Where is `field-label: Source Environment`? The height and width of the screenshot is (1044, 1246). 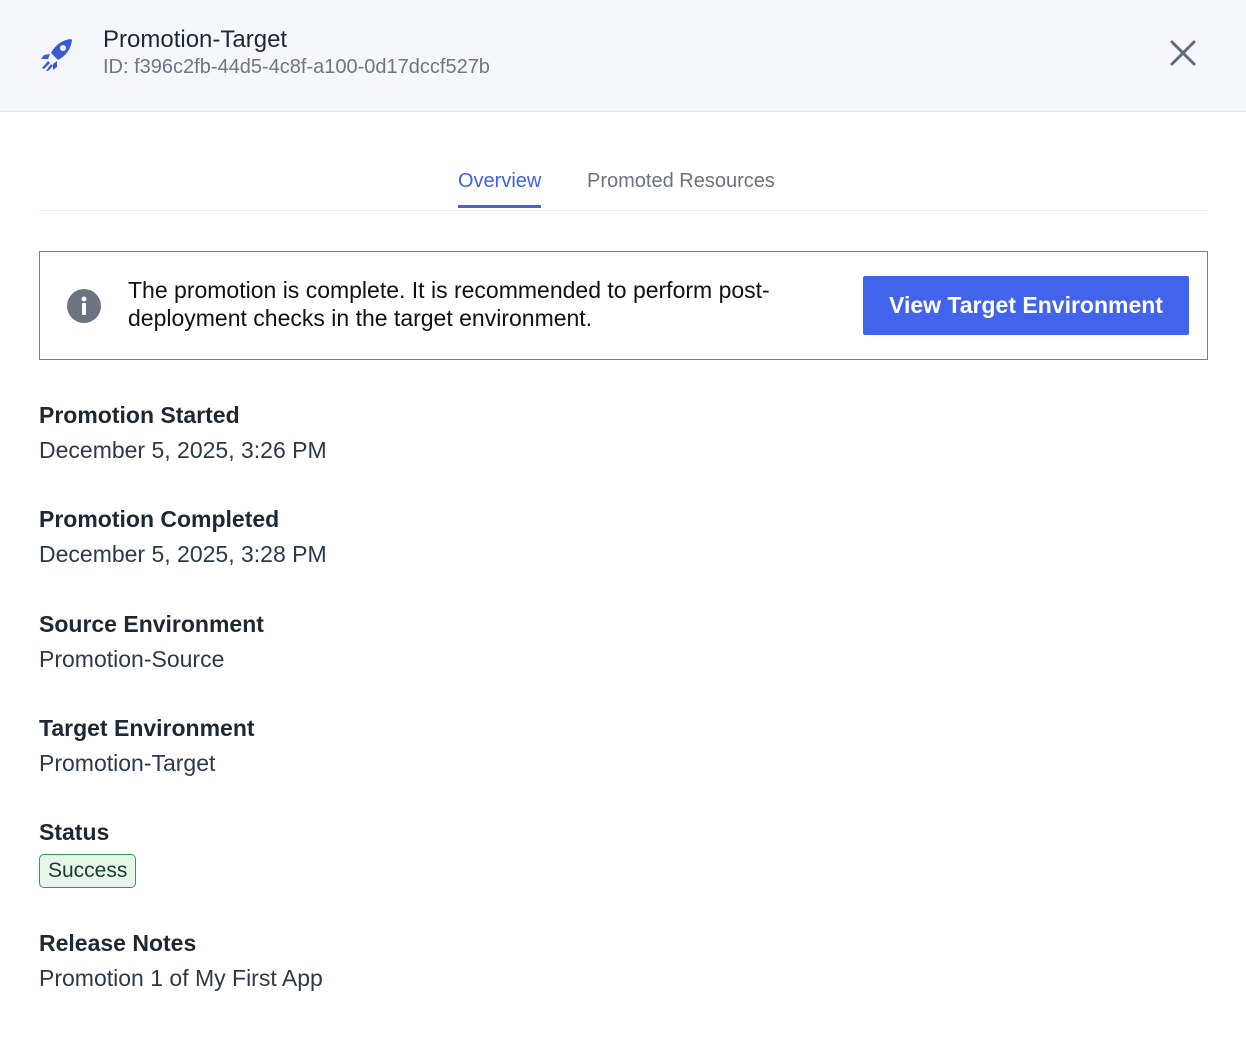
field-label: Source Environment is located at coordinates (151, 624).